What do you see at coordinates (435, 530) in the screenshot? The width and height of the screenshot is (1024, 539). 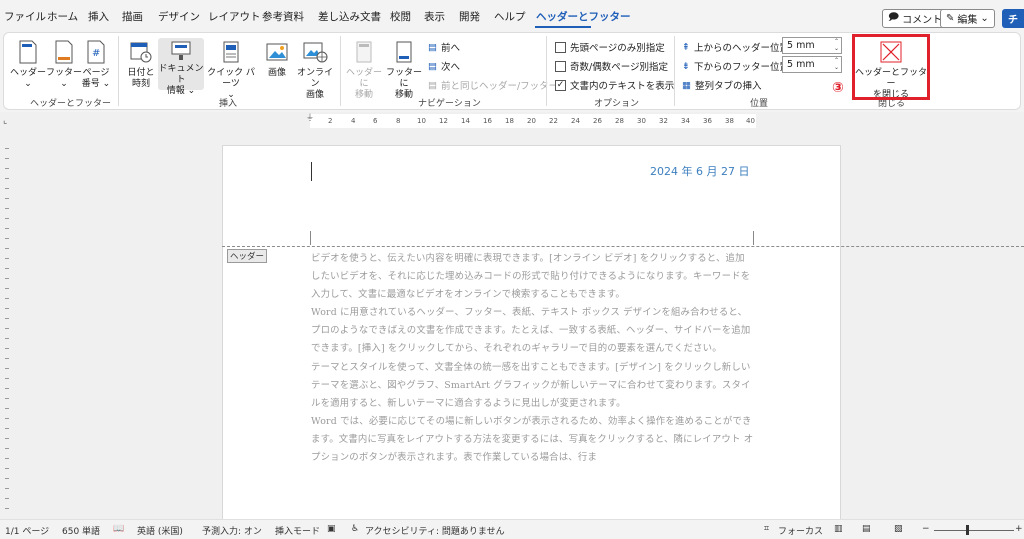 I see `accessibility-status: アクセシビリティ: 問題ありません` at bounding box center [435, 530].